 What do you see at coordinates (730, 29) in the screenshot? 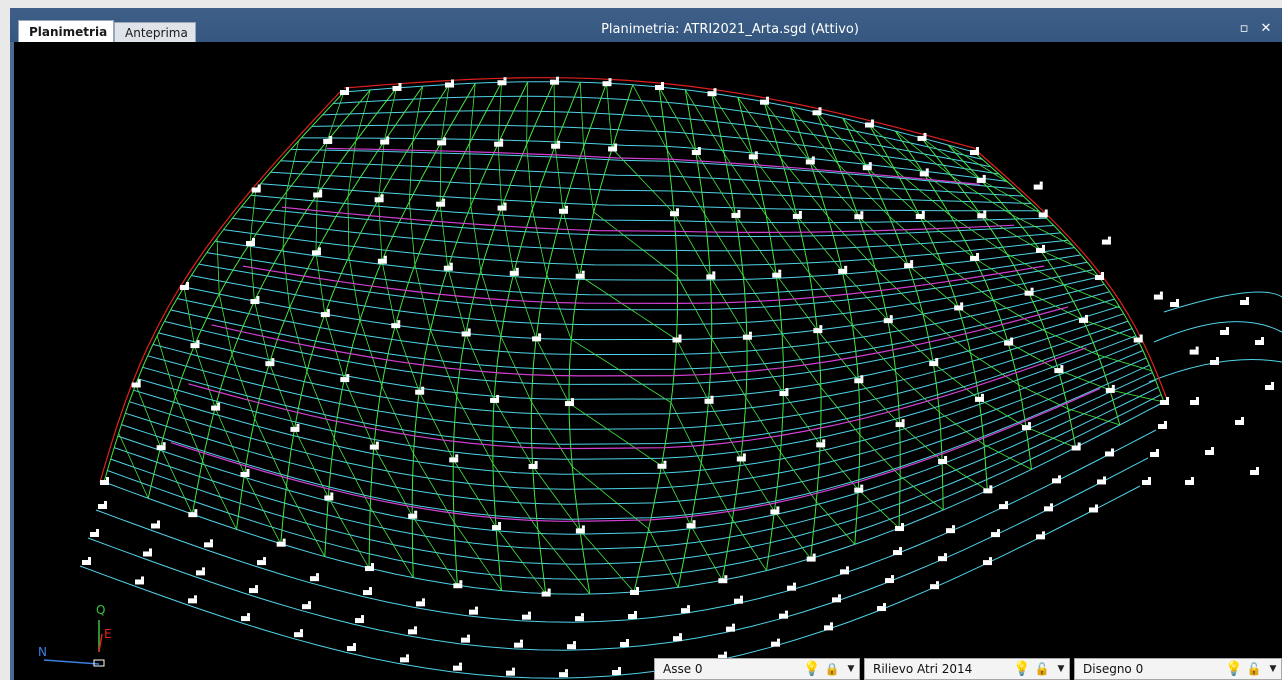
I see `window-title: Planimetria: ATRI2021_Arta.sgd (Attivo)` at bounding box center [730, 29].